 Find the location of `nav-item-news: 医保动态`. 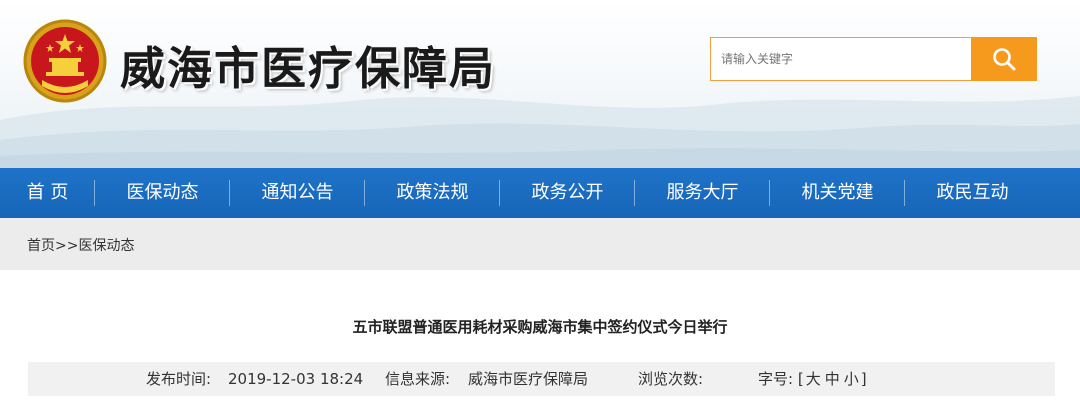

nav-item-news: 医保动态 is located at coordinates (162, 193).